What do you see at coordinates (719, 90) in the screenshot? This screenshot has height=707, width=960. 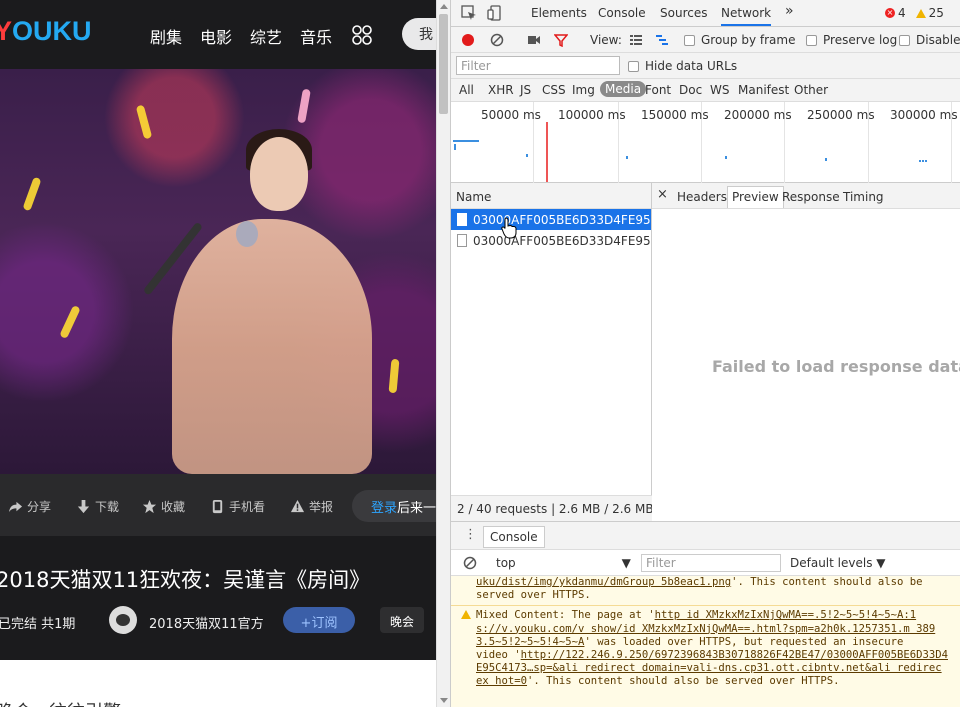 I see `type-ws: WS` at bounding box center [719, 90].